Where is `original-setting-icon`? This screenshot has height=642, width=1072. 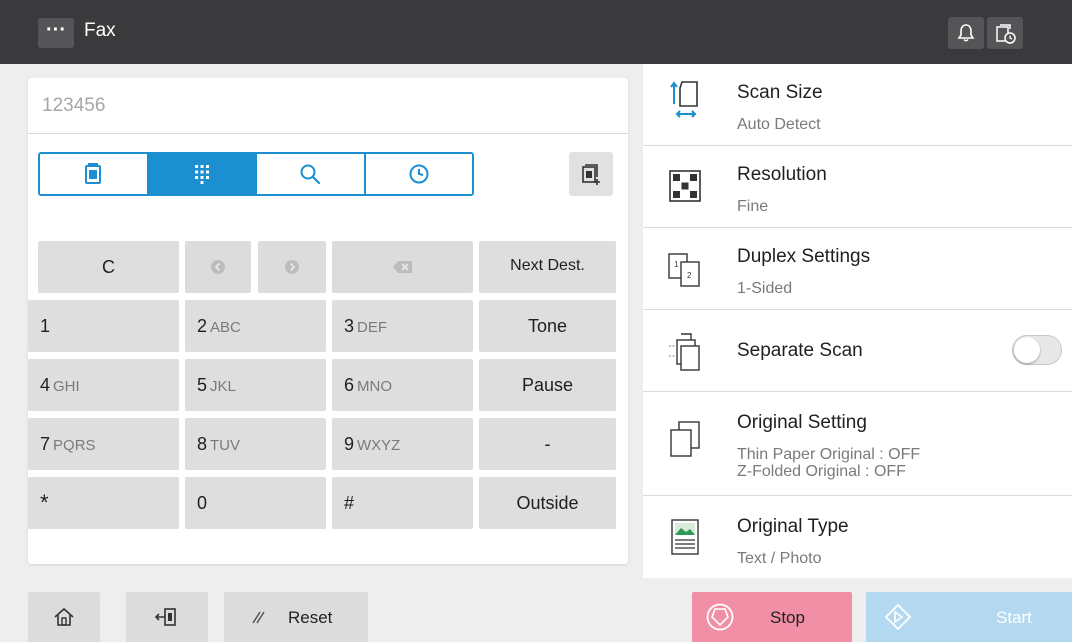
original-setting-icon is located at coordinates (685, 439).